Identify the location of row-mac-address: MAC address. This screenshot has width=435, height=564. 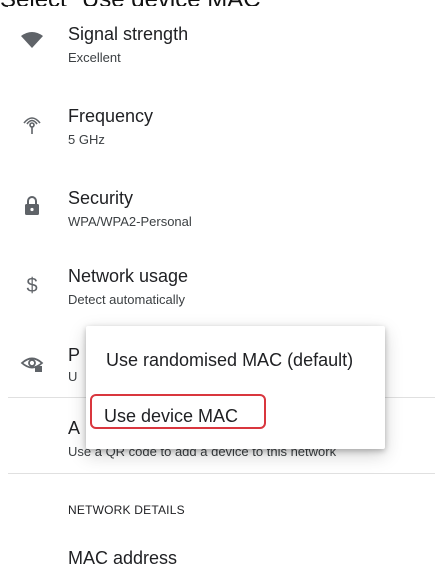
(221, 555).